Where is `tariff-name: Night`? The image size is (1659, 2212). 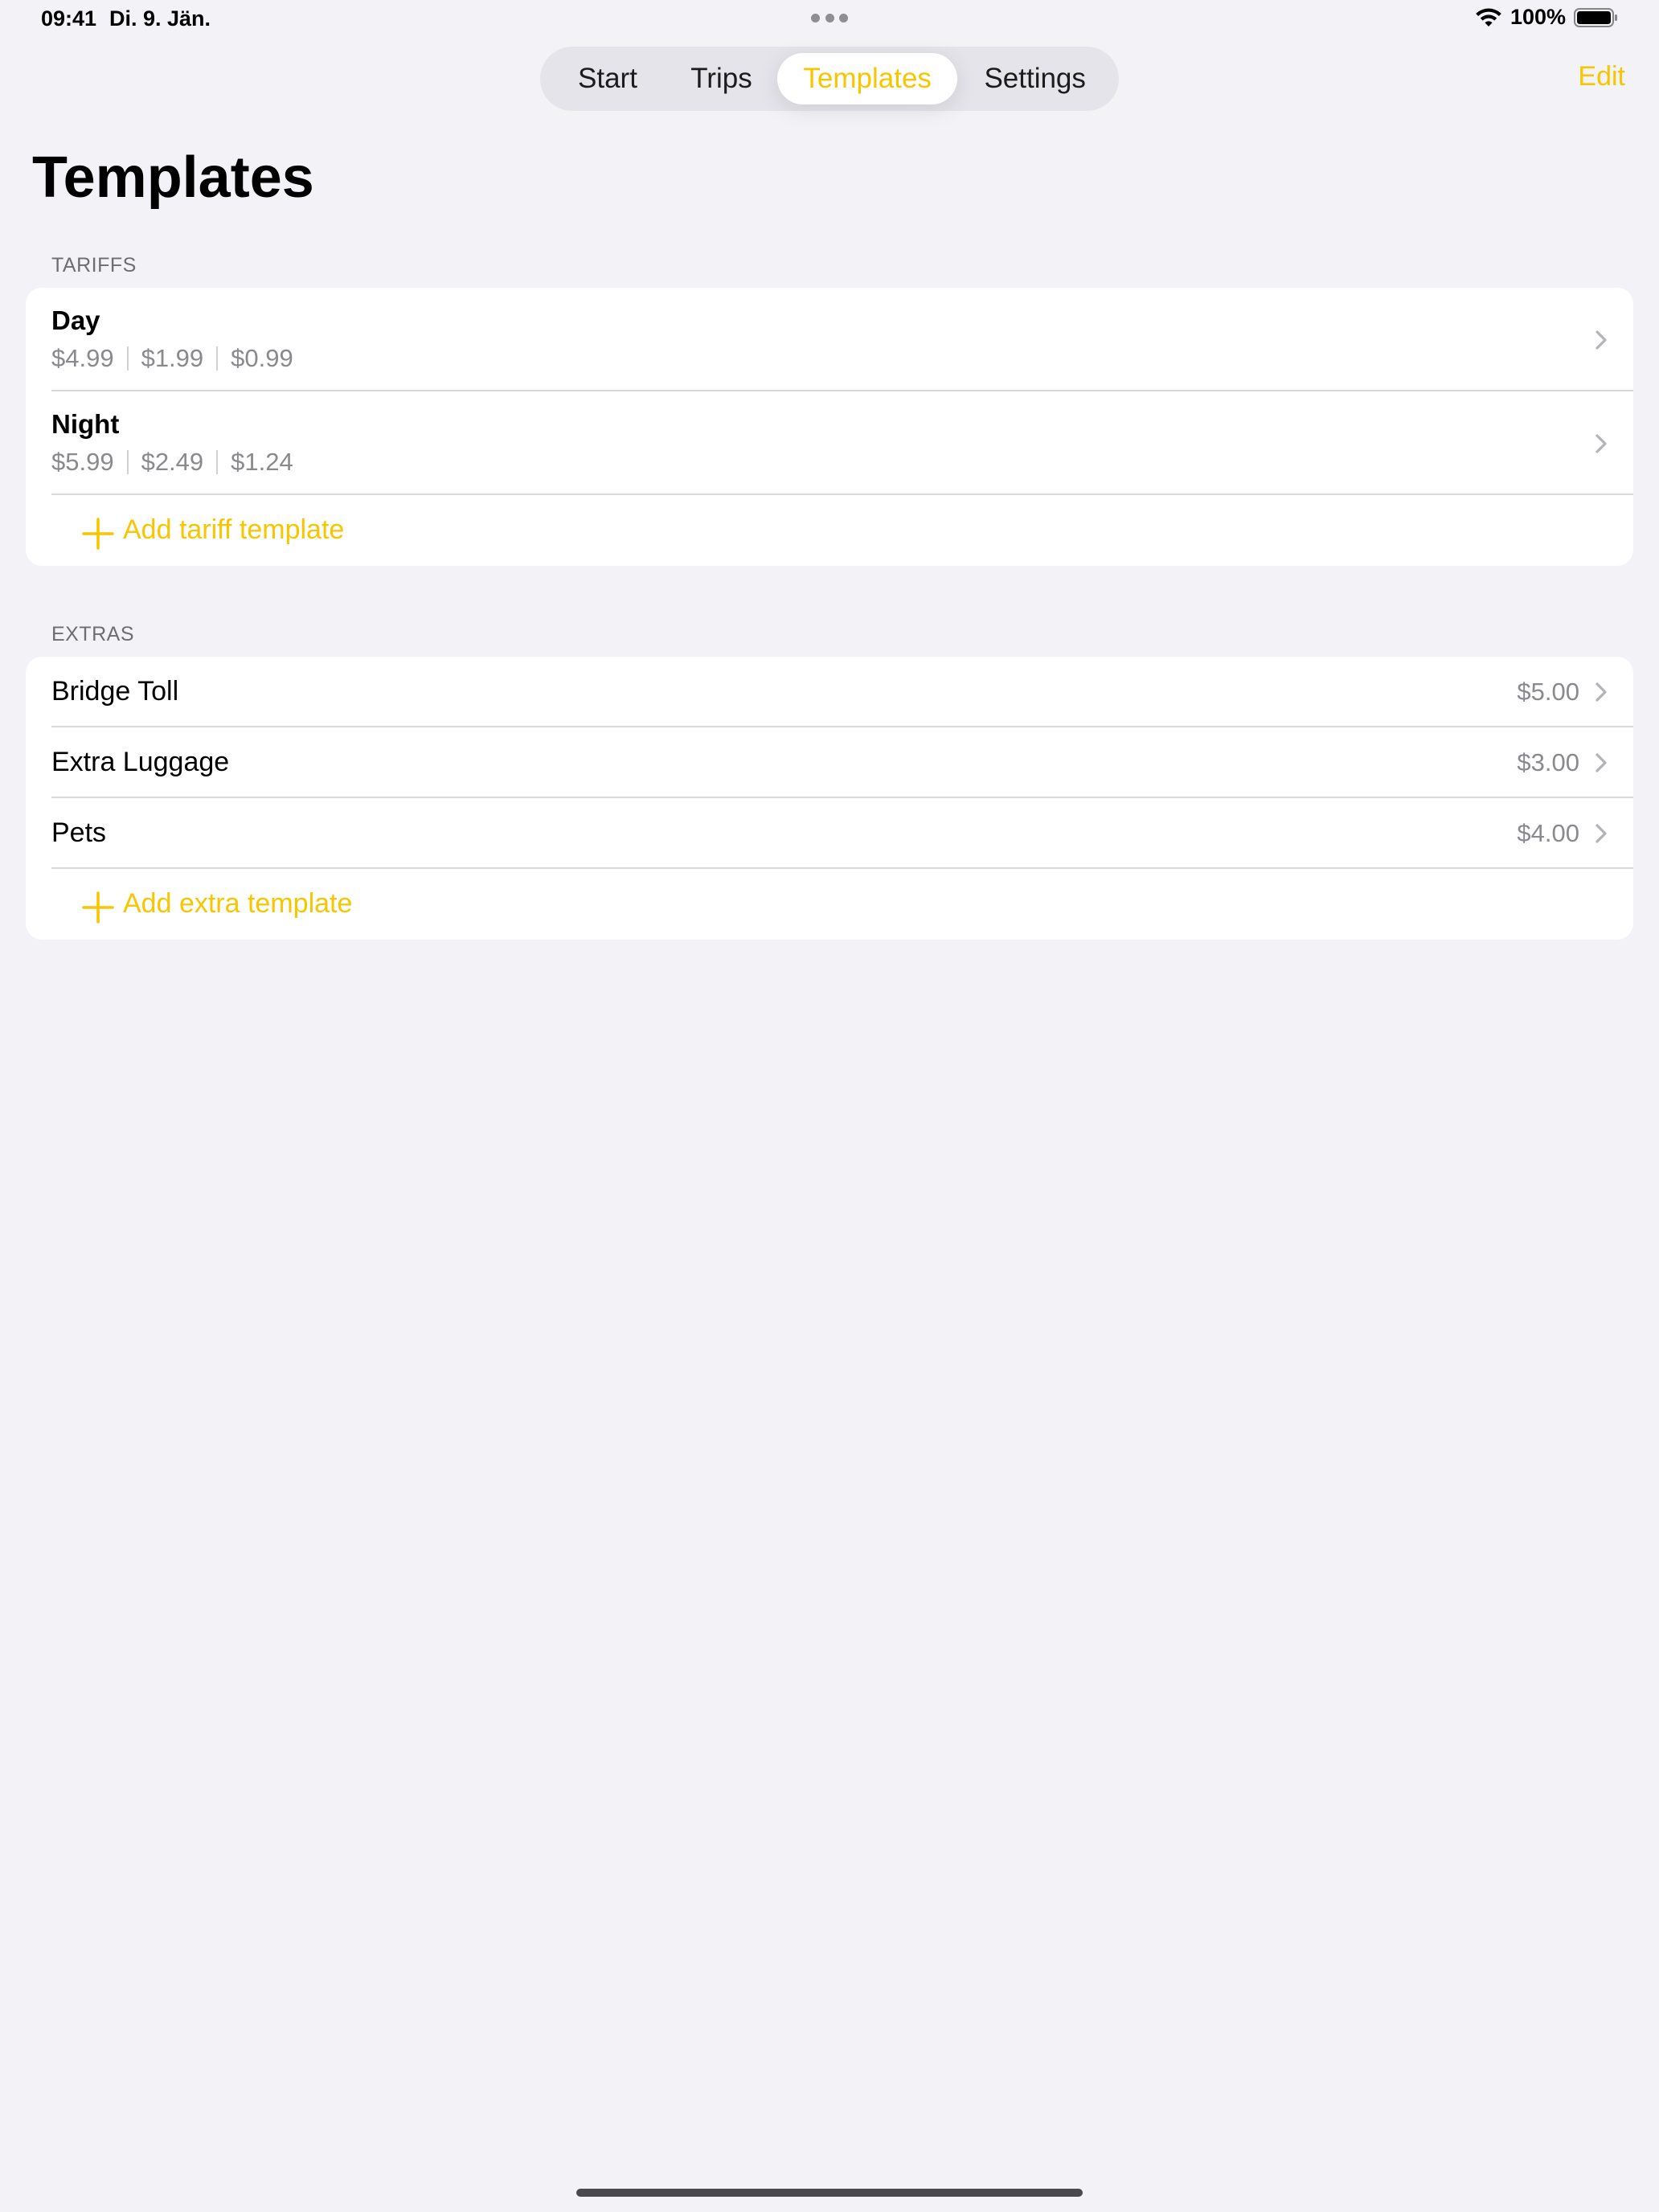
tariff-name: Night is located at coordinates (85, 424).